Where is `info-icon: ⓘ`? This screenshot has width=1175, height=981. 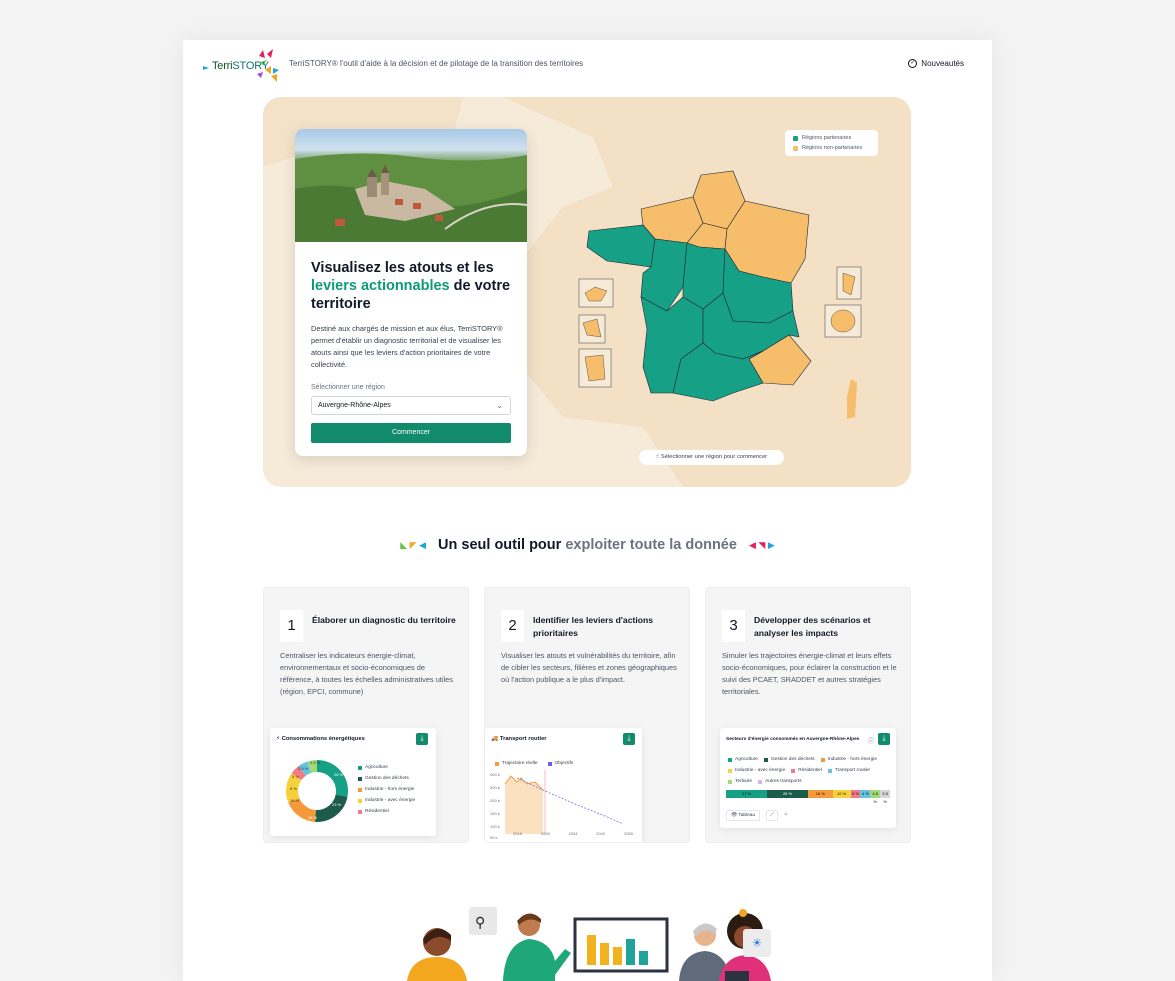 info-icon: ⓘ is located at coordinates (871, 740).